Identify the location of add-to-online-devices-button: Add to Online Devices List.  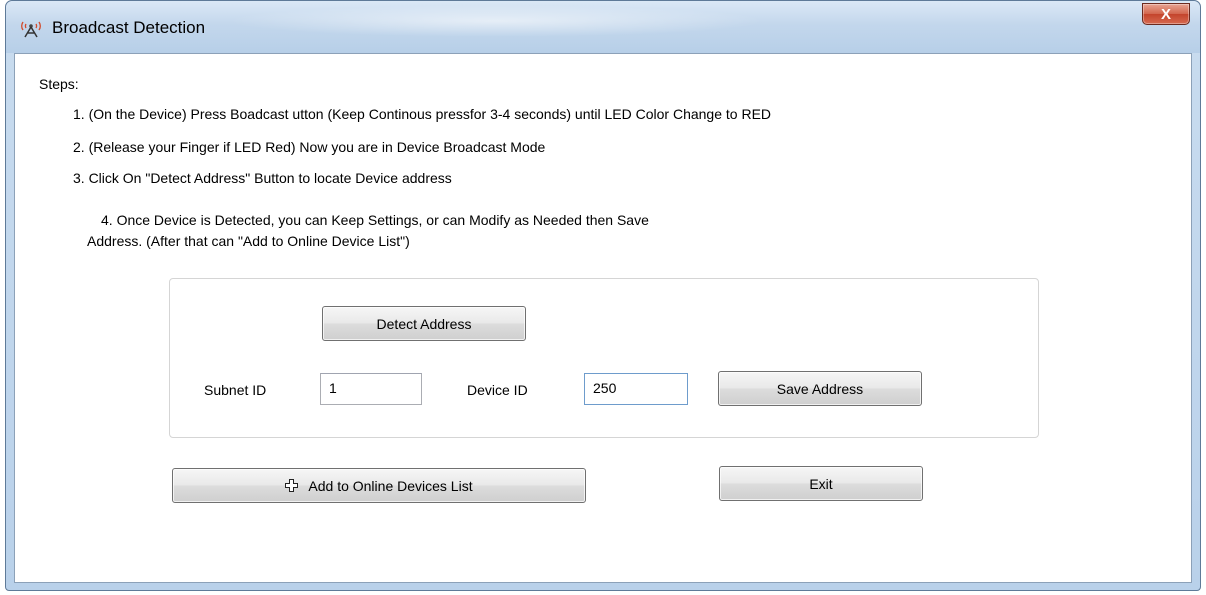
(379, 485).